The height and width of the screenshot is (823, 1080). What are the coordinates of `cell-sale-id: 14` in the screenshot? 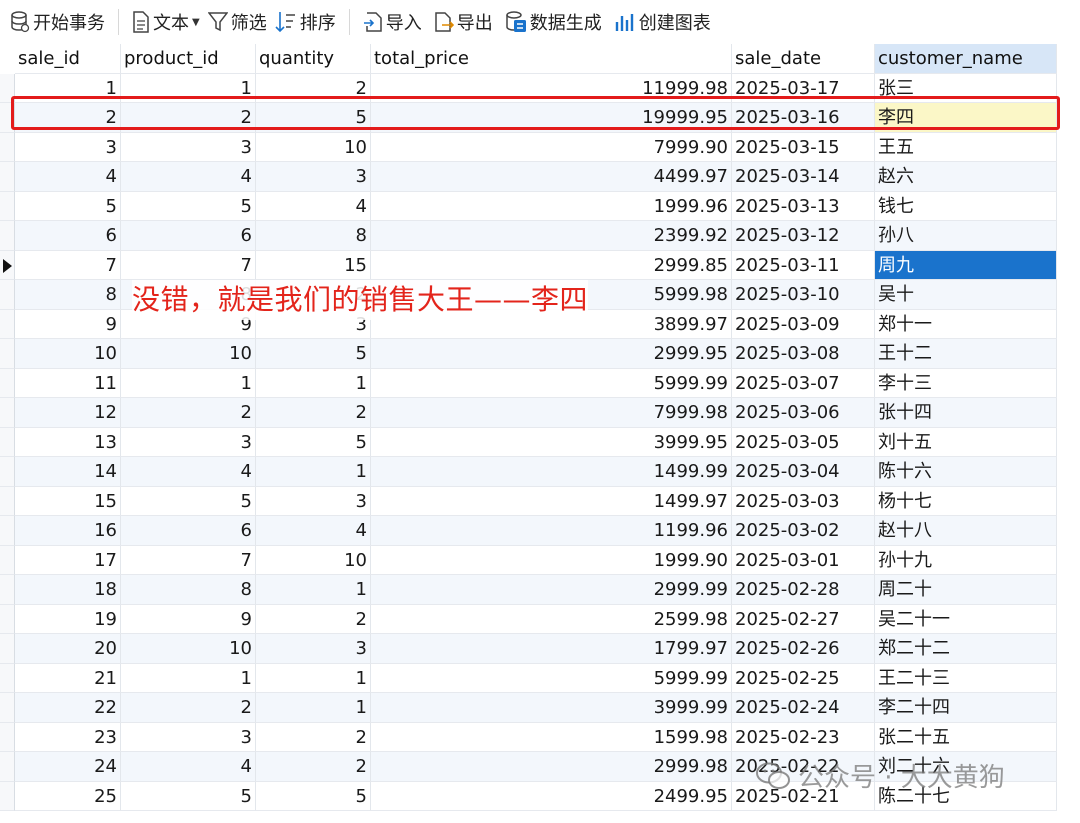 It's located at (68, 472).